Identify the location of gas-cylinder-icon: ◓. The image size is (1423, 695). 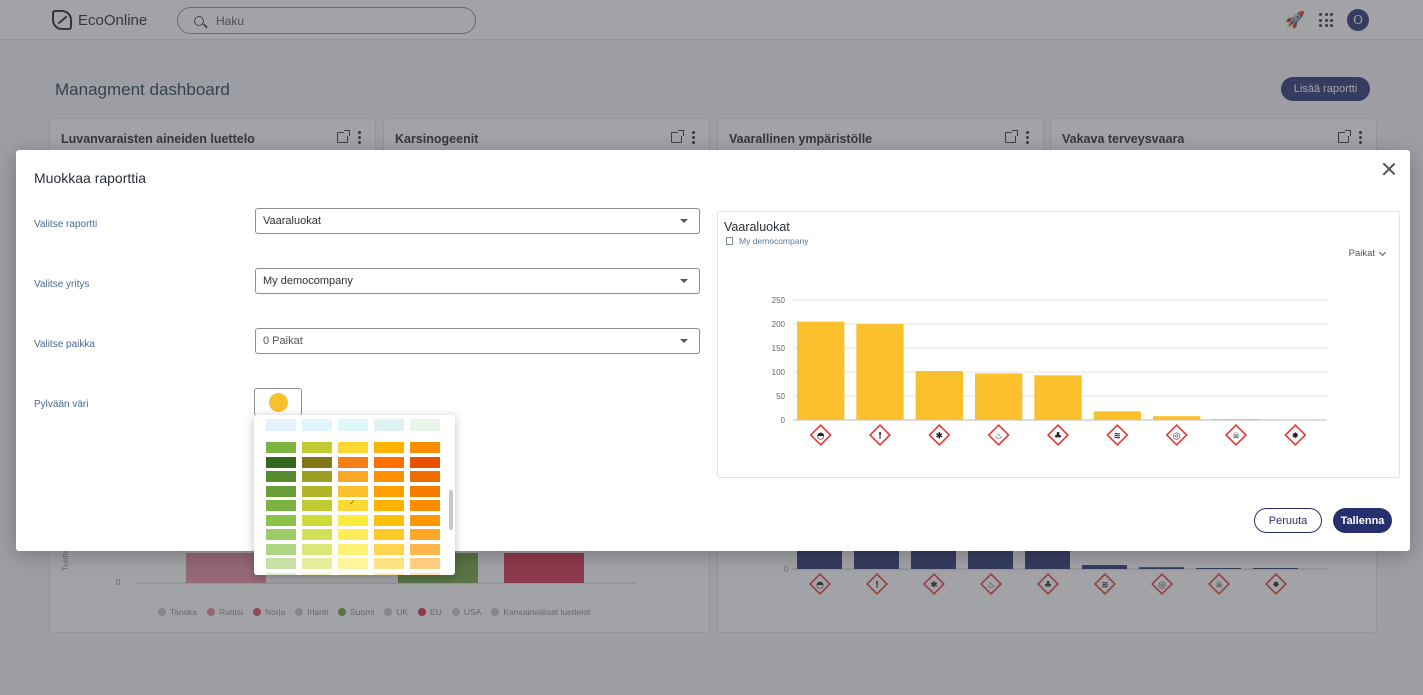
(820, 435).